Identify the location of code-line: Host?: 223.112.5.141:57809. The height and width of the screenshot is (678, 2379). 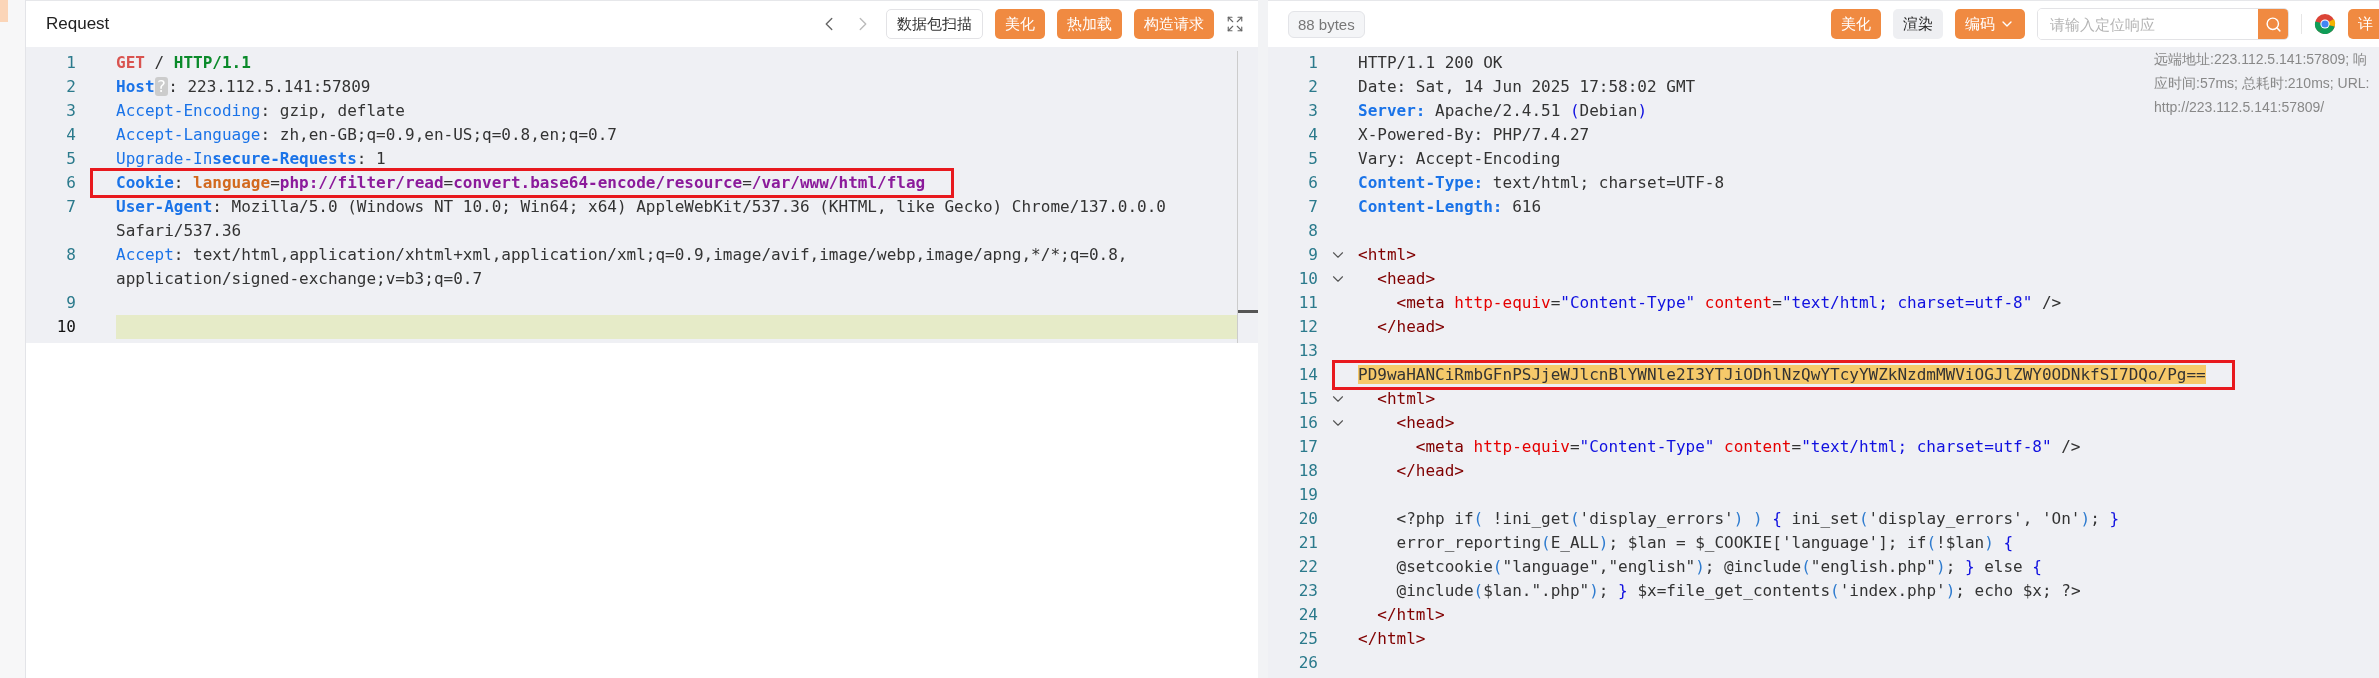
(243, 87).